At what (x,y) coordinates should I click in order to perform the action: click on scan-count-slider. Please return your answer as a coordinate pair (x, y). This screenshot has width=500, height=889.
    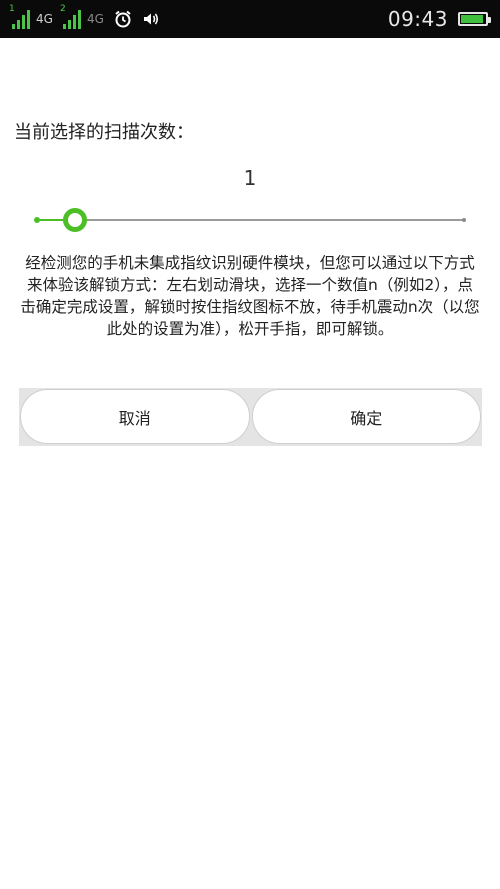
    Looking at the image, I should click on (250, 220).